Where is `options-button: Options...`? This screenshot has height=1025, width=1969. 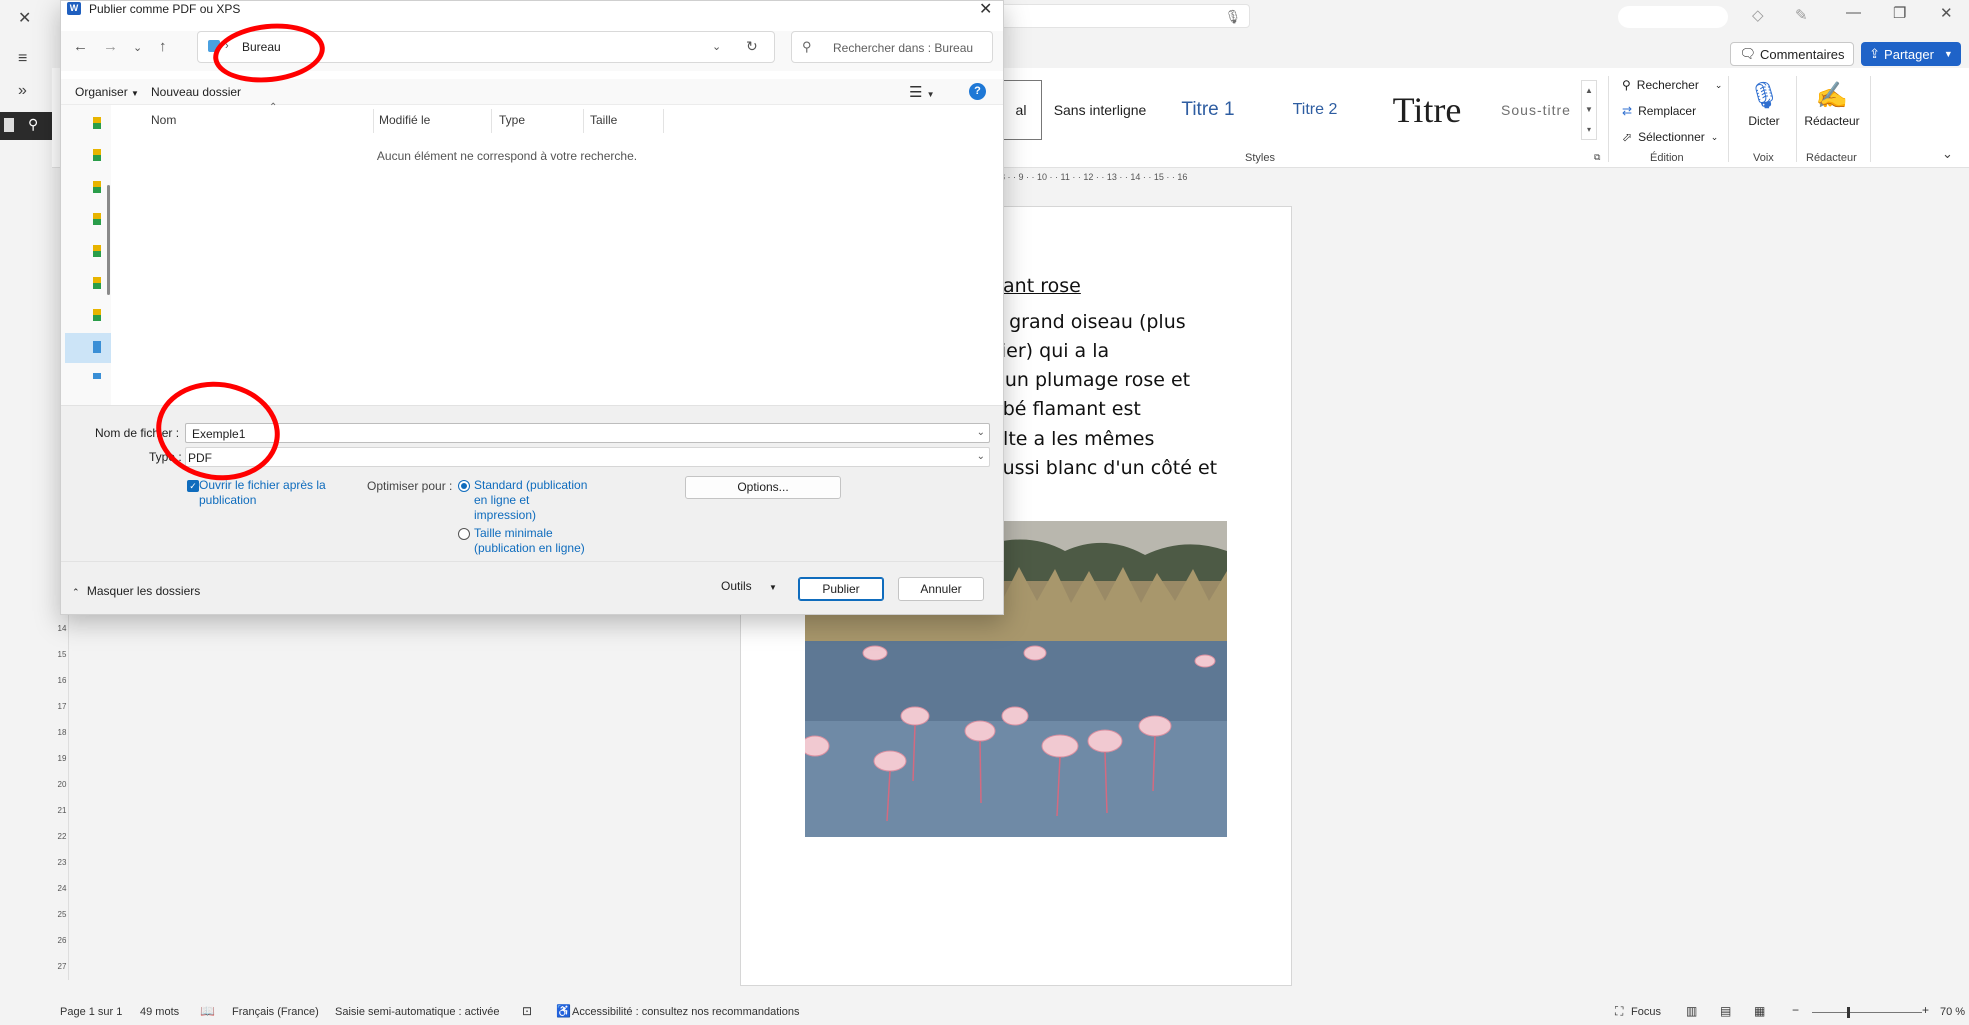
options-button: Options... is located at coordinates (763, 487).